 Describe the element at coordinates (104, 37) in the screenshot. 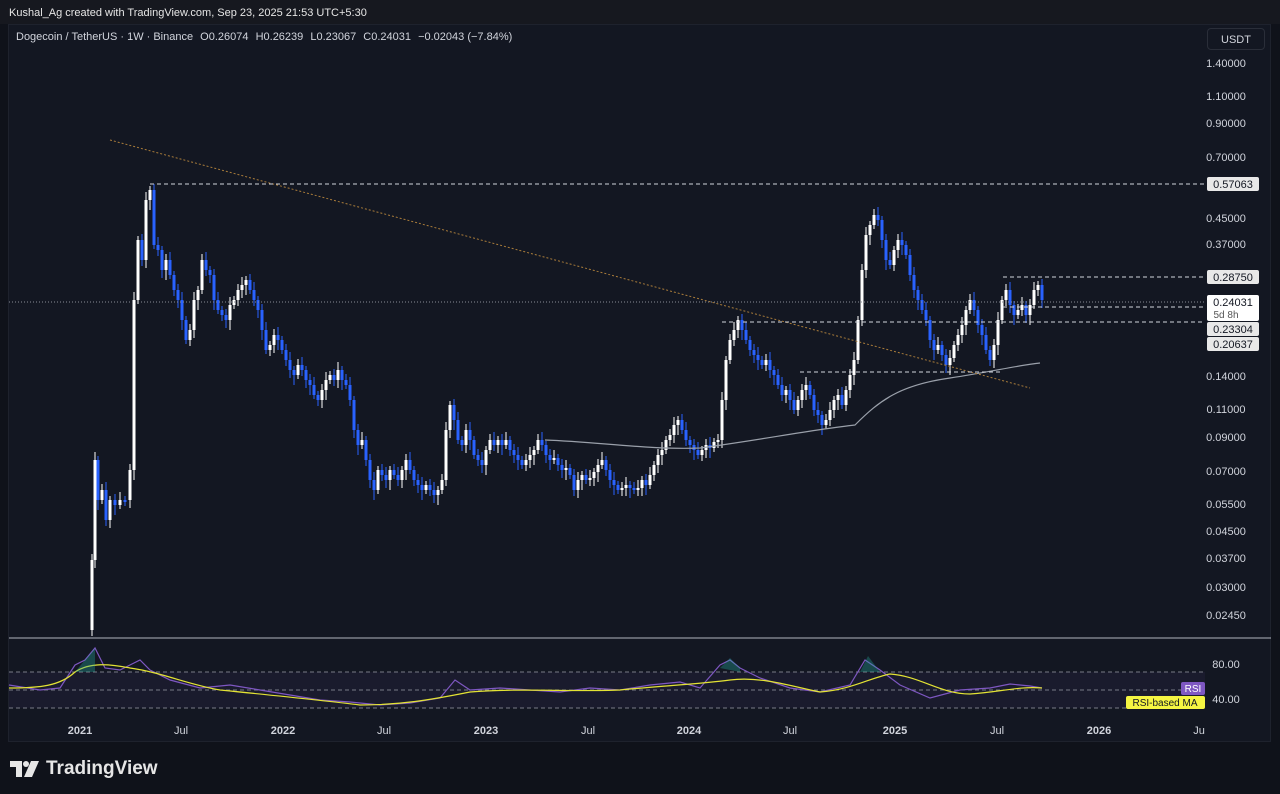

I see `symbol-name: Dogecoin / TetherUS · 1W · Binance` at that location.